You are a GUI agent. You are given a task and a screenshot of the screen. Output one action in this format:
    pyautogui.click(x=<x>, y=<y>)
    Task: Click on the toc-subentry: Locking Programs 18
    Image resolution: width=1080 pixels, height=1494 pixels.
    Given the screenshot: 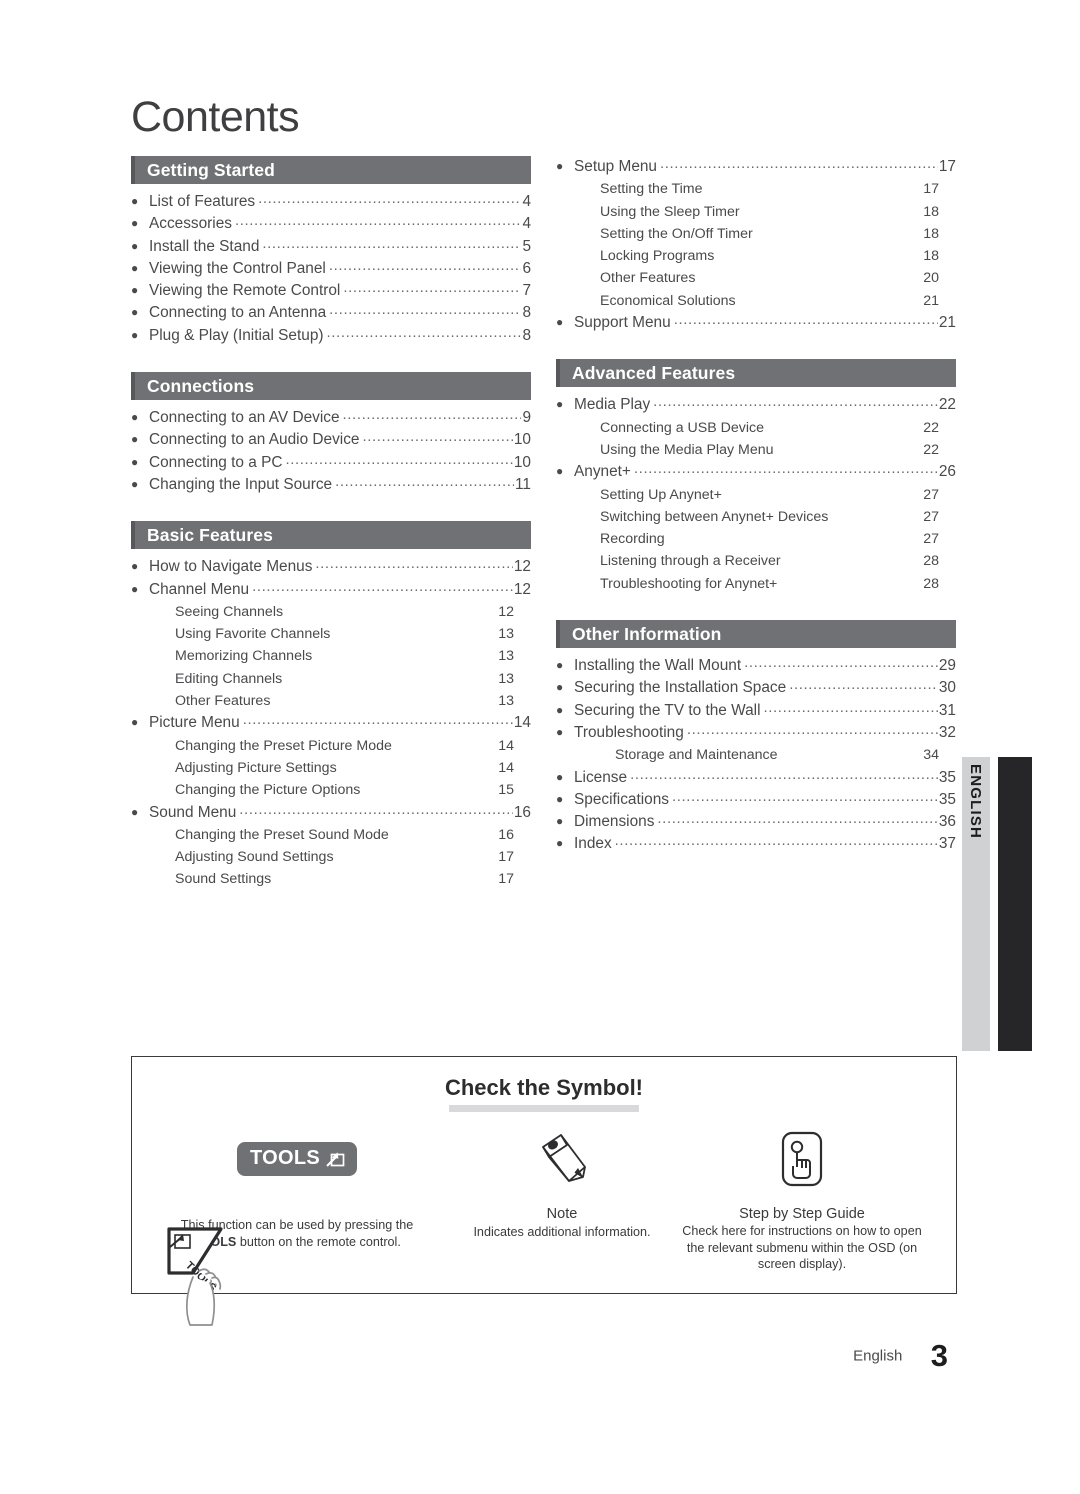 What is the action you would take?
    pyautogui.click(x=756, y=256)
    